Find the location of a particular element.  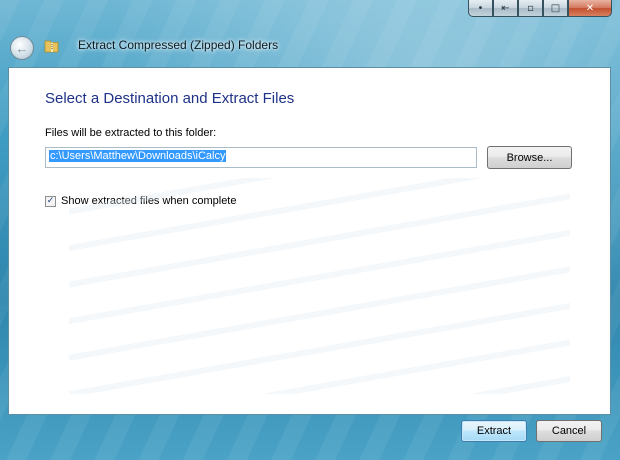

show-files-option: ✓ Show extracted files when complete is located at coordinates (140, 201).